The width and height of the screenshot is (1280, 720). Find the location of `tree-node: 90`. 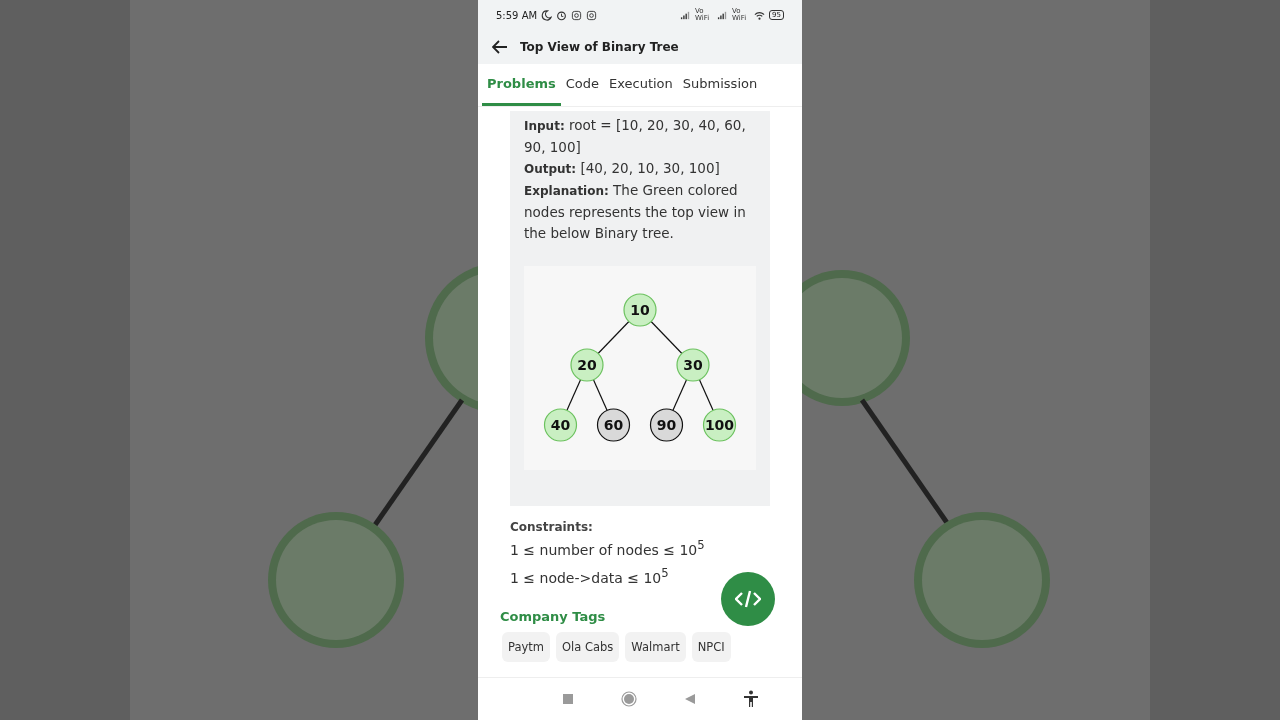

tree-node: 90 is located at coordinates (666, 425).